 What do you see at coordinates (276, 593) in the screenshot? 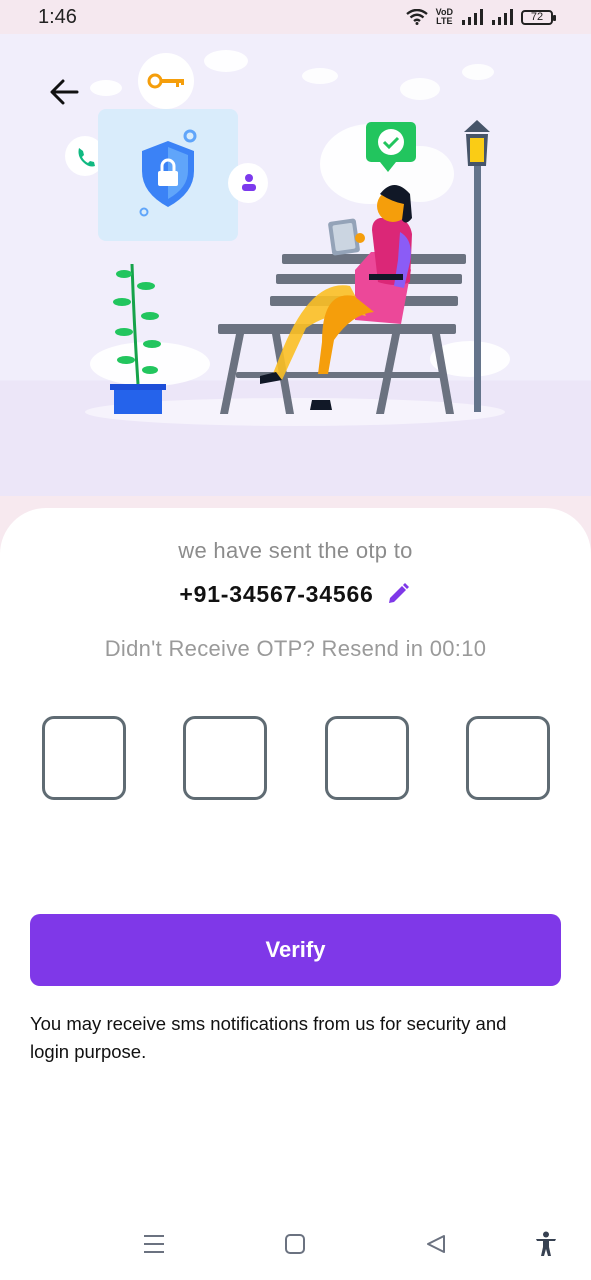
I see `phone-number: +91-34567-34566` at bounding box center [276, 593].